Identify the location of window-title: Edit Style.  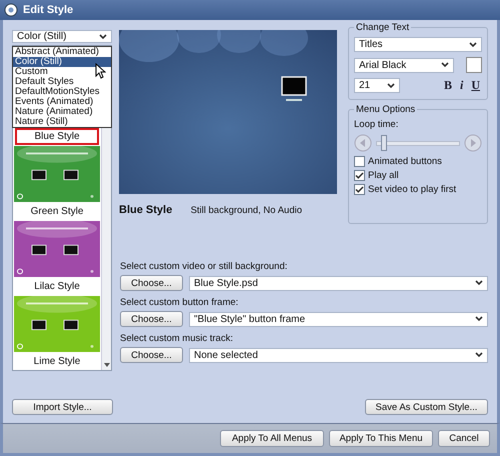
(48, 10).